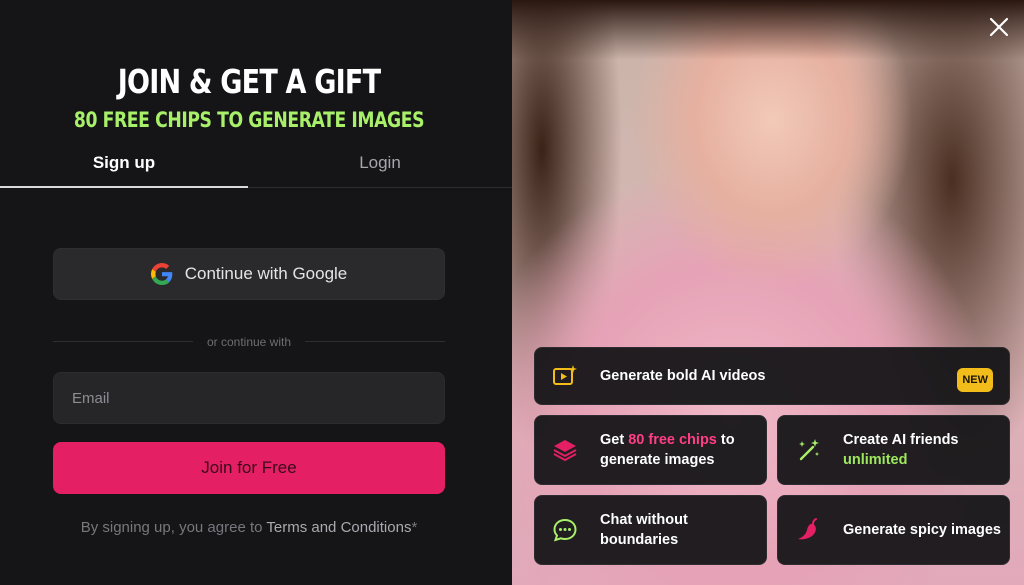 Image resolution: width=1024 pixels, height=585 pixels. I want to click on feature-highlight: 80 free chips, so click(672, 440).